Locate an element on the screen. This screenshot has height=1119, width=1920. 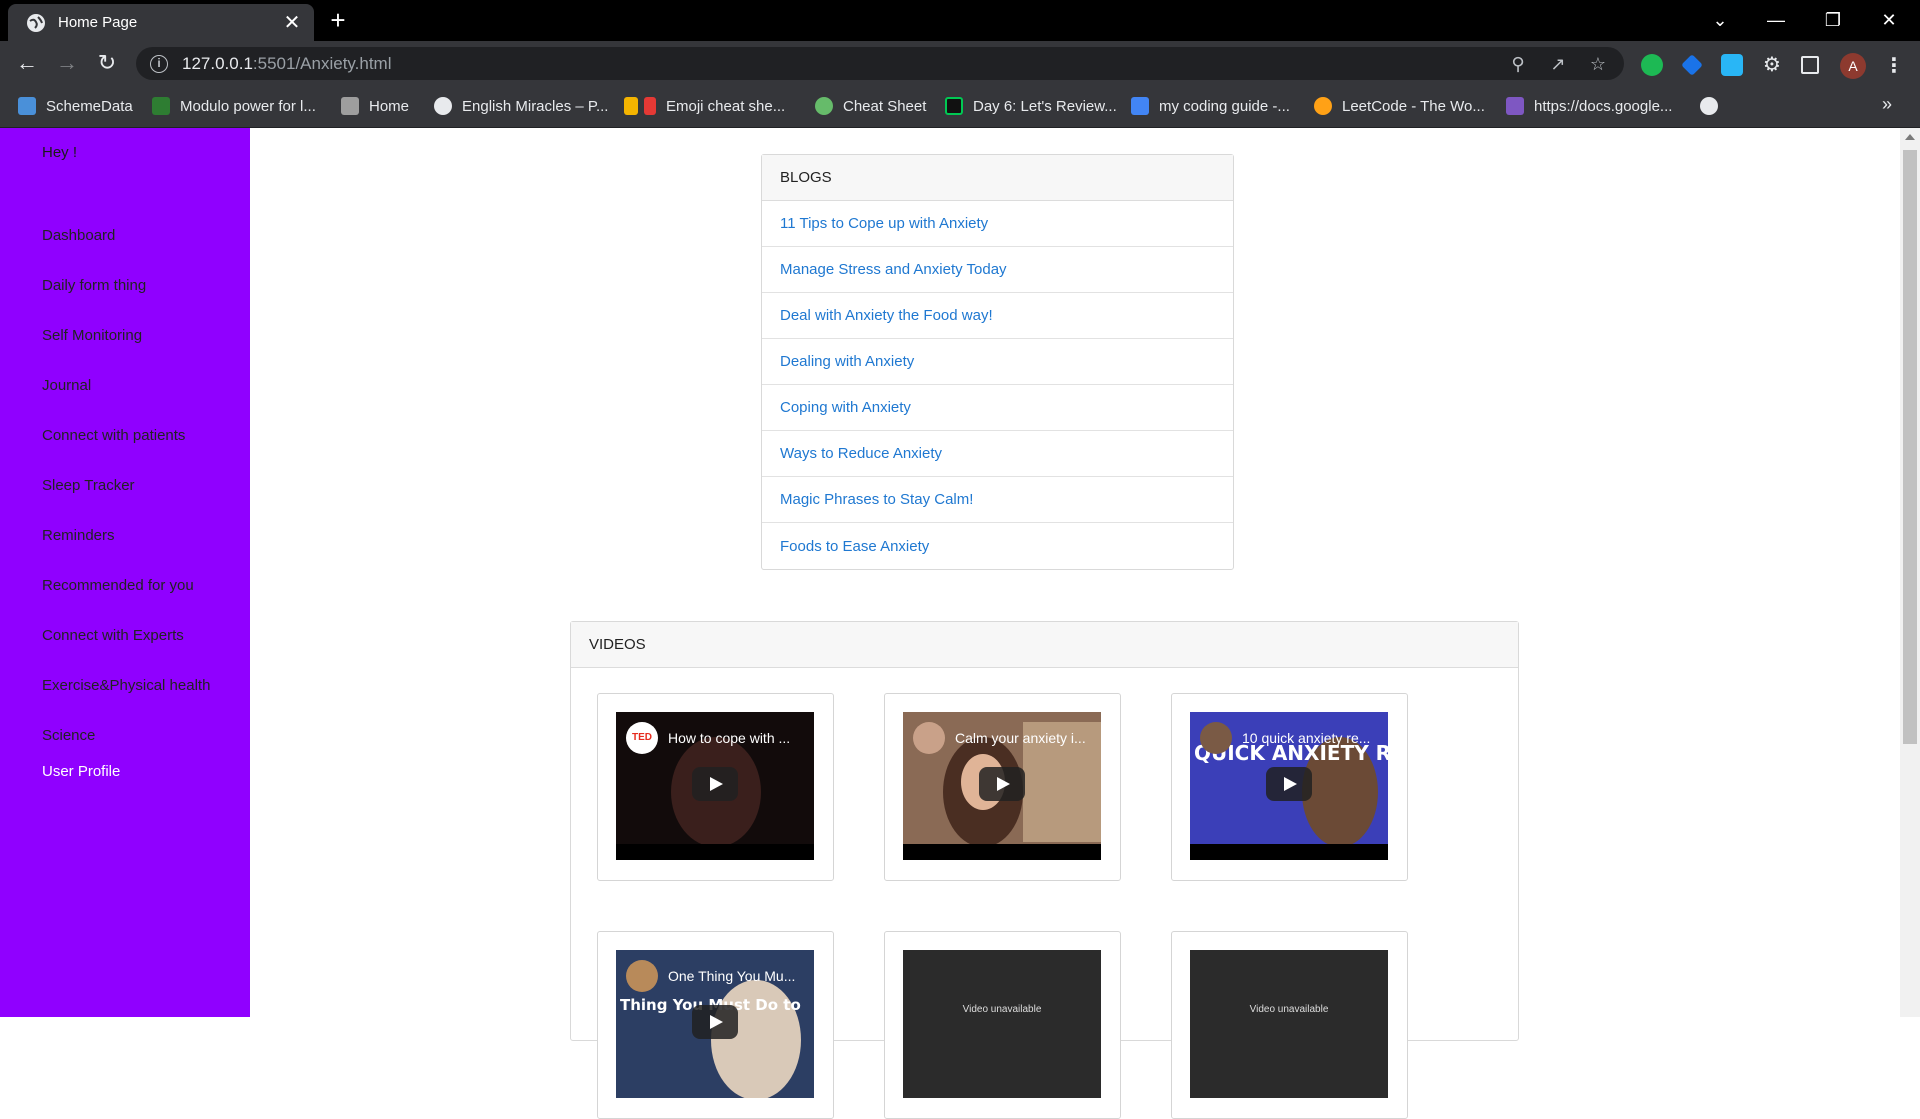
bookmark-star-icon: ☆ is located at coordinates (1598, 64).